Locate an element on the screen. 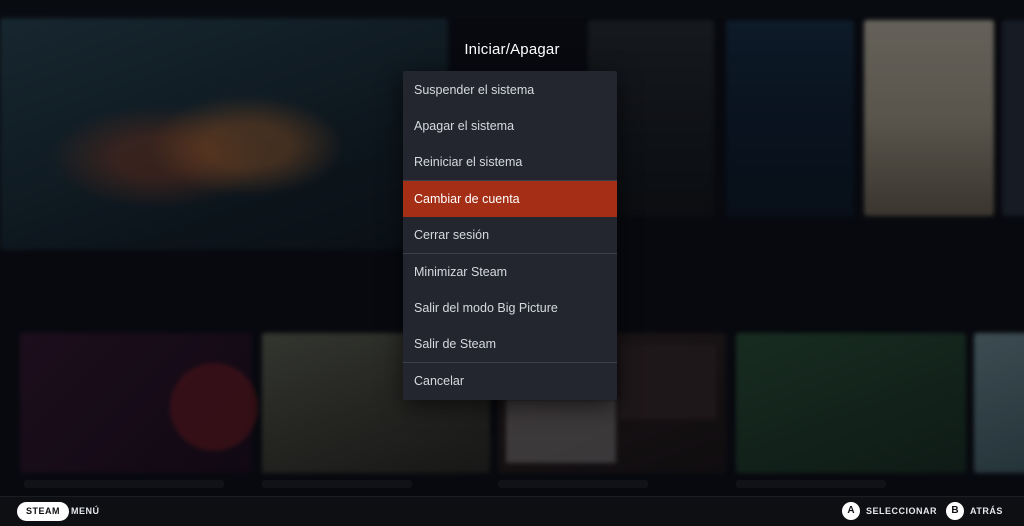  steam-button: STEAM is located at coordinates (43, 511).